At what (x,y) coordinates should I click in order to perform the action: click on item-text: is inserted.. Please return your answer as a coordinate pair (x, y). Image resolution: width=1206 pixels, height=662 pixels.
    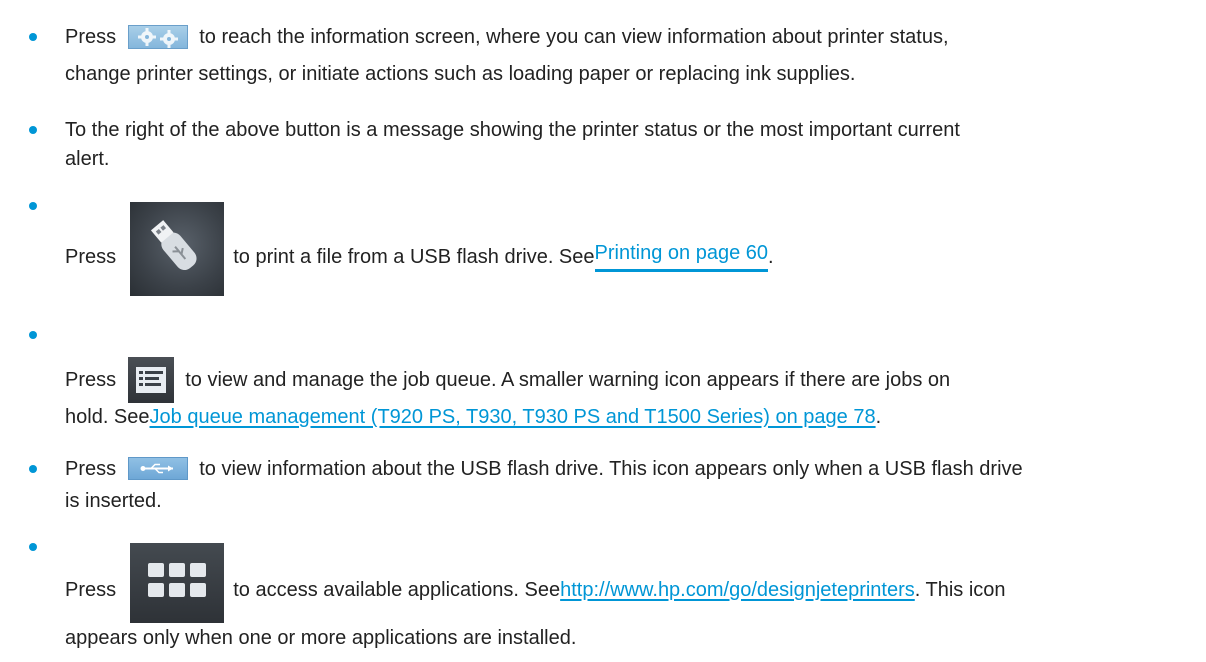
    Looking at the image, I should click on (113, 500).